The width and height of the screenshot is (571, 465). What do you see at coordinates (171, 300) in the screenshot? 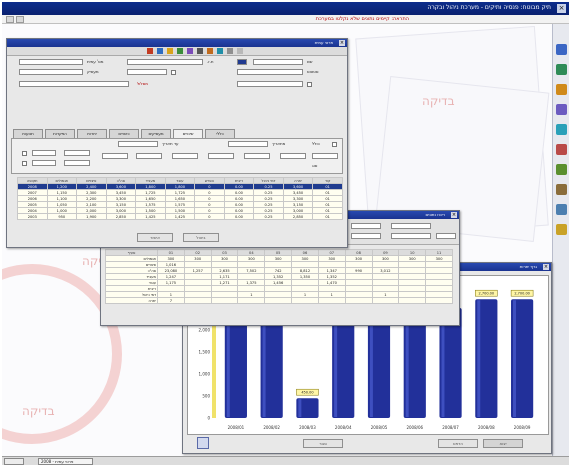
I see `table-cell: 7` at bounding box center [171, 300].